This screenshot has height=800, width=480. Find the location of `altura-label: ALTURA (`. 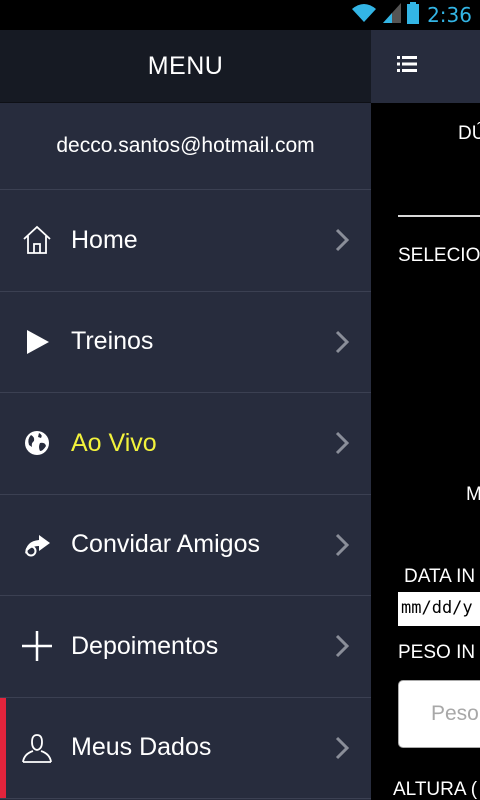

altura-label: ALTURA ( is located at coordinates (435, 789).